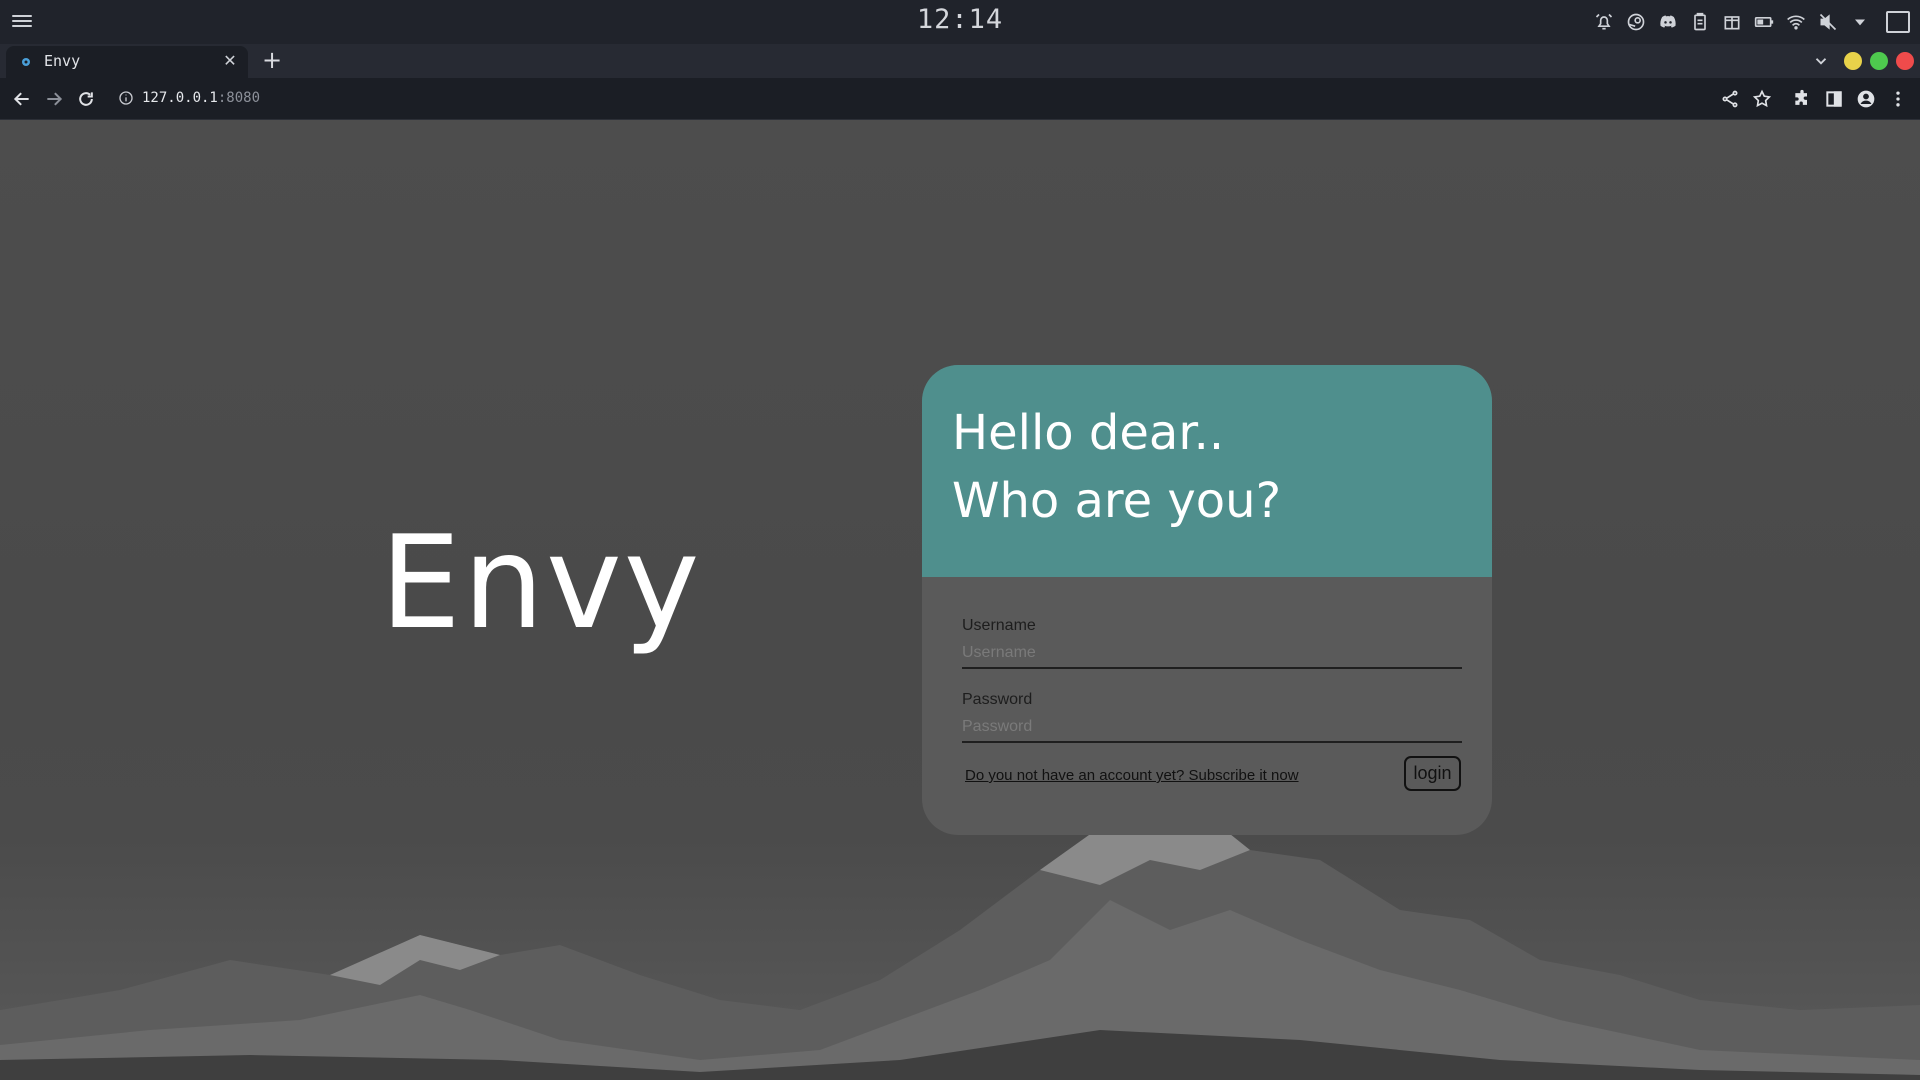  Describe the element at coordinates (1764, 22) in the screenshot. I see `battery-icon` at that location.